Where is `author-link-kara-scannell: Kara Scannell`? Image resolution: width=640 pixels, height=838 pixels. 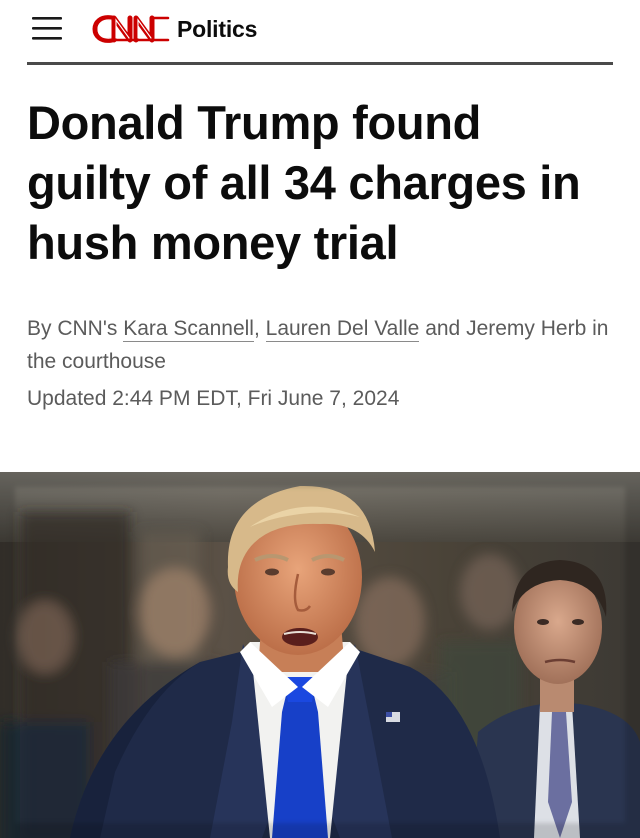 author-link-kara-scannell: Kara Scannell is located at coordinates (188, 329).